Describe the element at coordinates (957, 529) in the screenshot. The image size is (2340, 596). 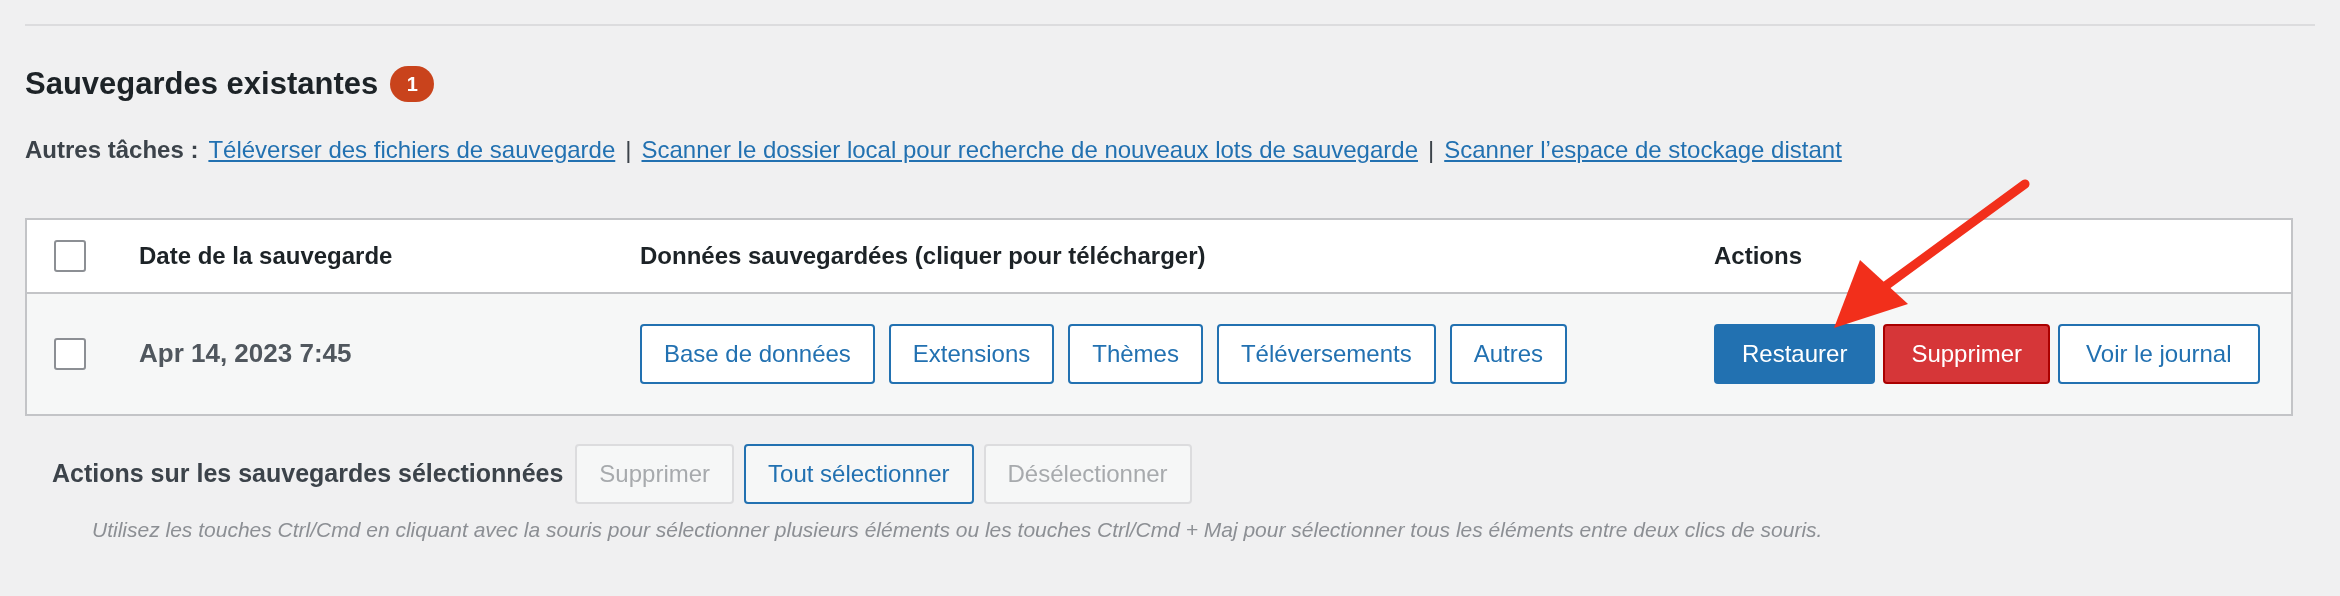
I see `hint-text: Utilisez les touches Ctrl/Cmd en cliquant avec la souris pour sélectionner plusieurs éléments ou les touches Ctrl/Cmd + Maj pour sélectionner tous les éléments entre deux clics de souris.` at that location.